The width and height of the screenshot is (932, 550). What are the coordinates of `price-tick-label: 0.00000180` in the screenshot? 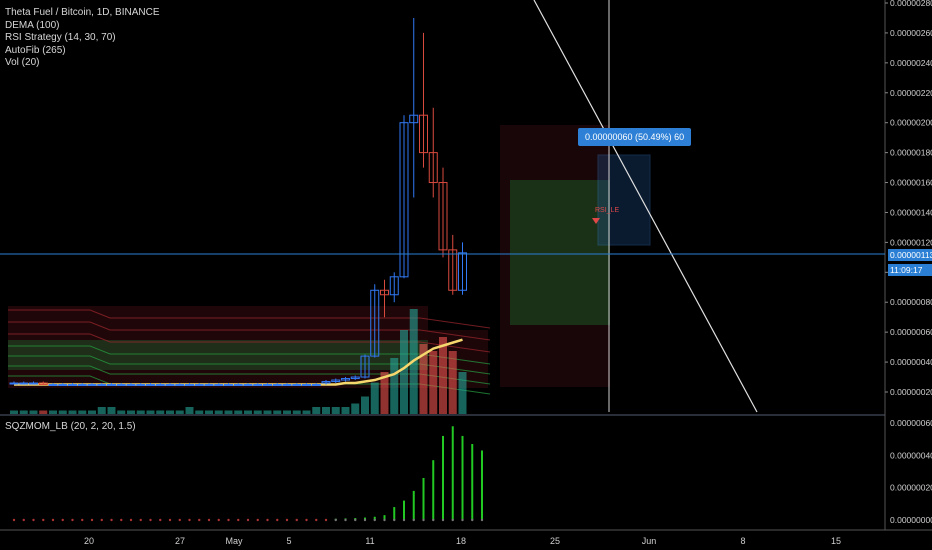 It's located at (911, 153).